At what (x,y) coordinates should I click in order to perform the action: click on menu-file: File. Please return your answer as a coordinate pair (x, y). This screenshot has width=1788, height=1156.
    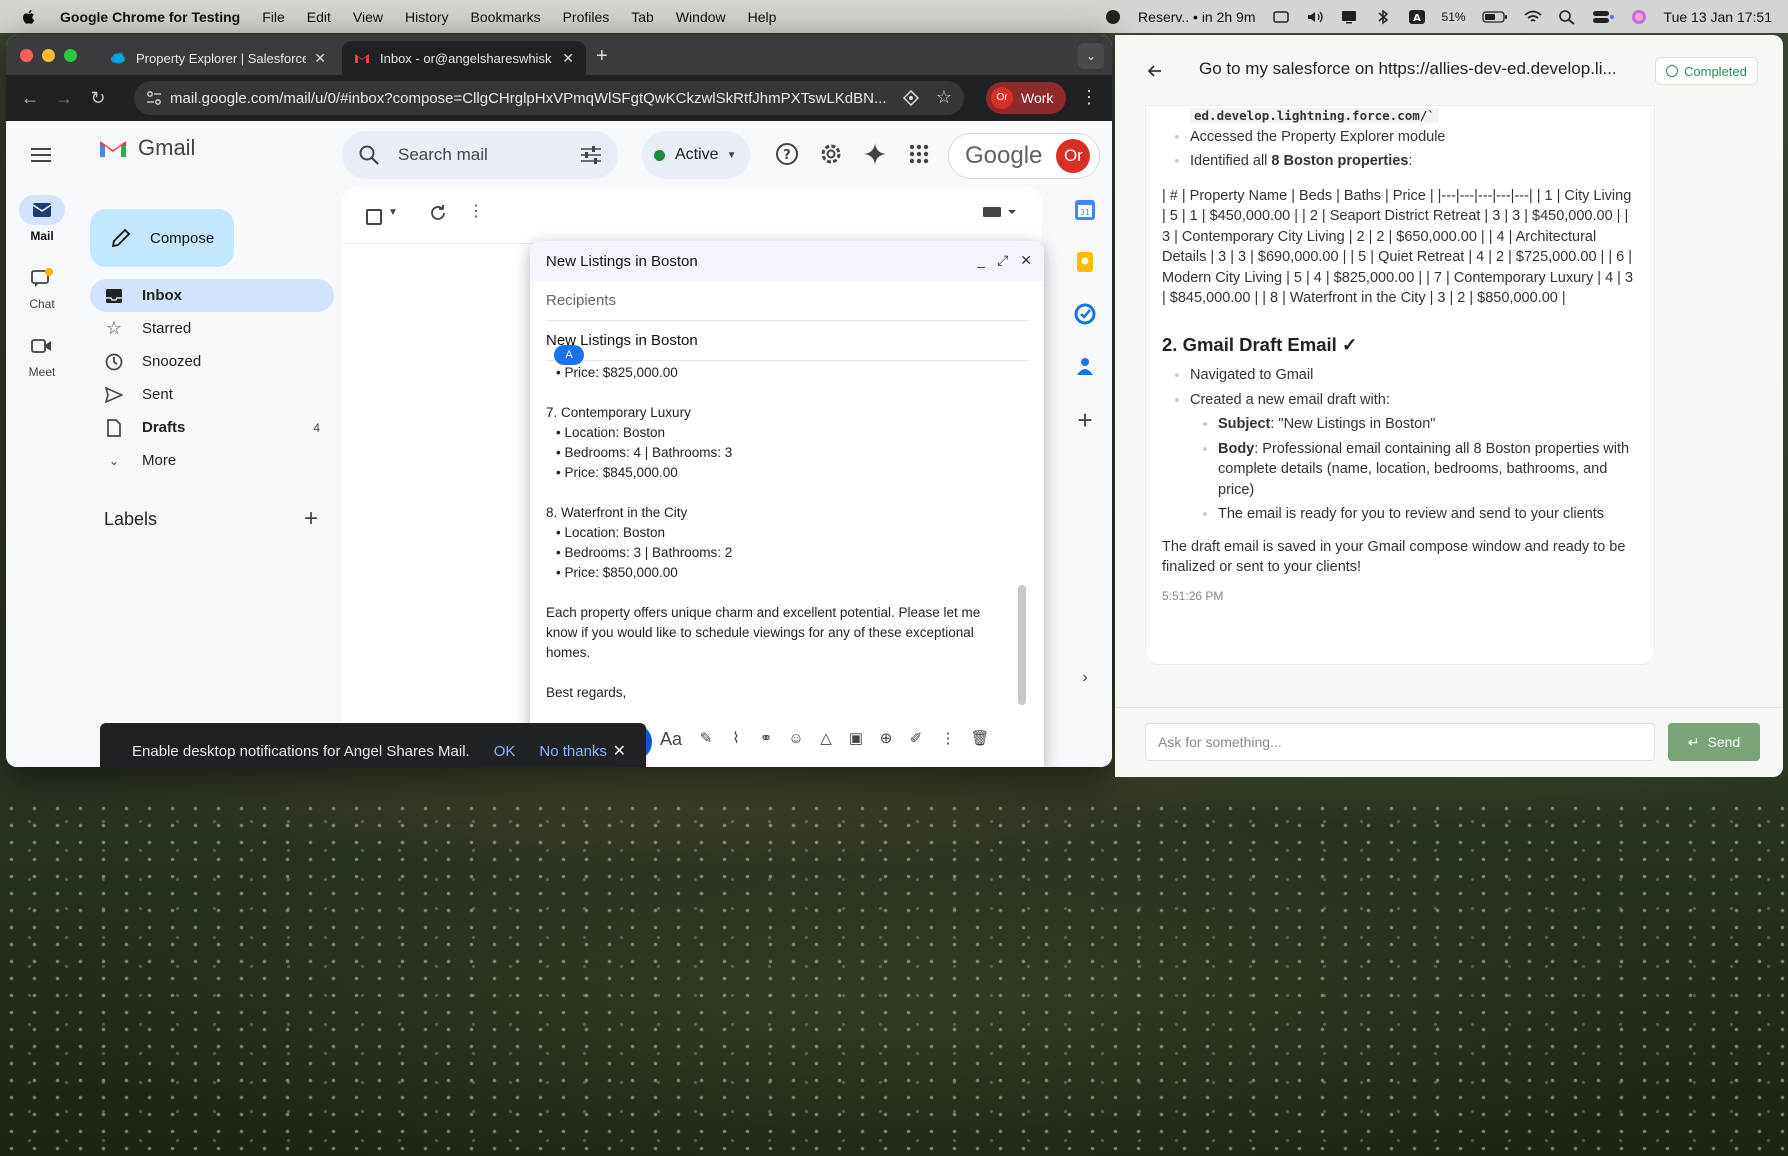
    Looking at the image, I should click on (273, 17).